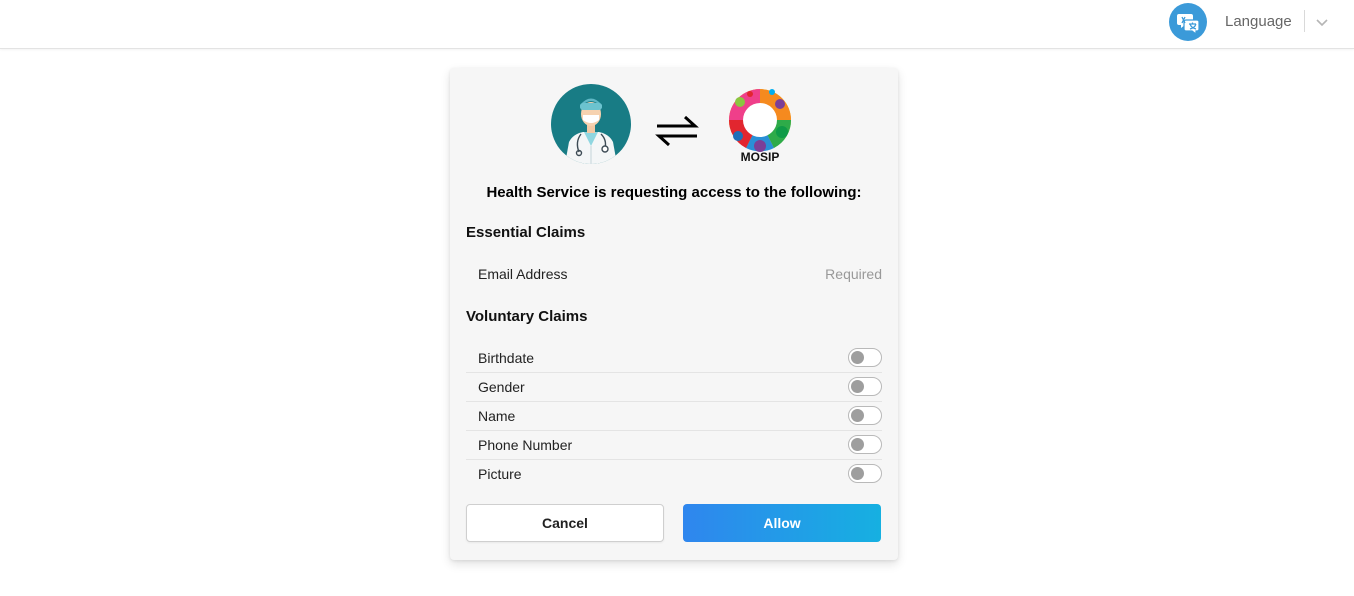 Image resolution: width=1354 pixels, height=596 pixels. What do you see at coordinates (674, 416) in the screenshot?
I see `claim-row-name: Name` at bounding box center [674, 416].